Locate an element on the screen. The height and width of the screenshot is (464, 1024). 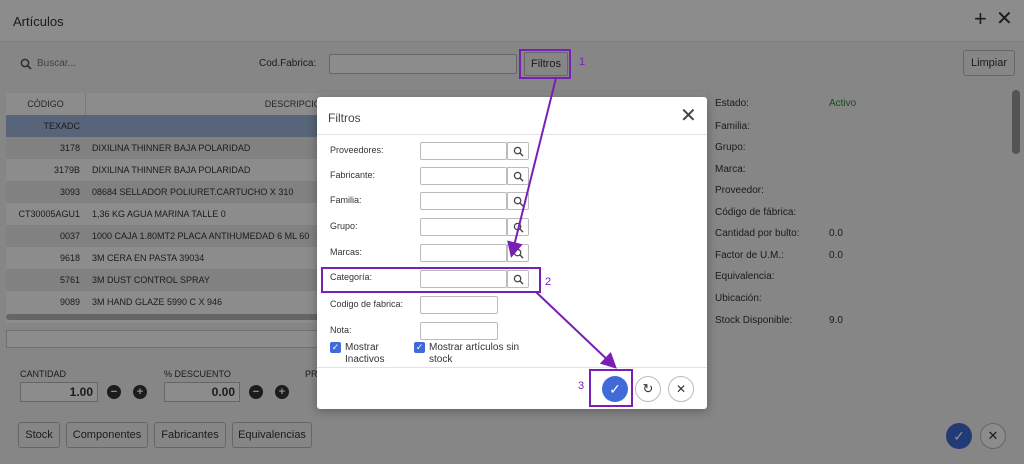
annotation-number-1: 1 is located at coordinates (582, 62).